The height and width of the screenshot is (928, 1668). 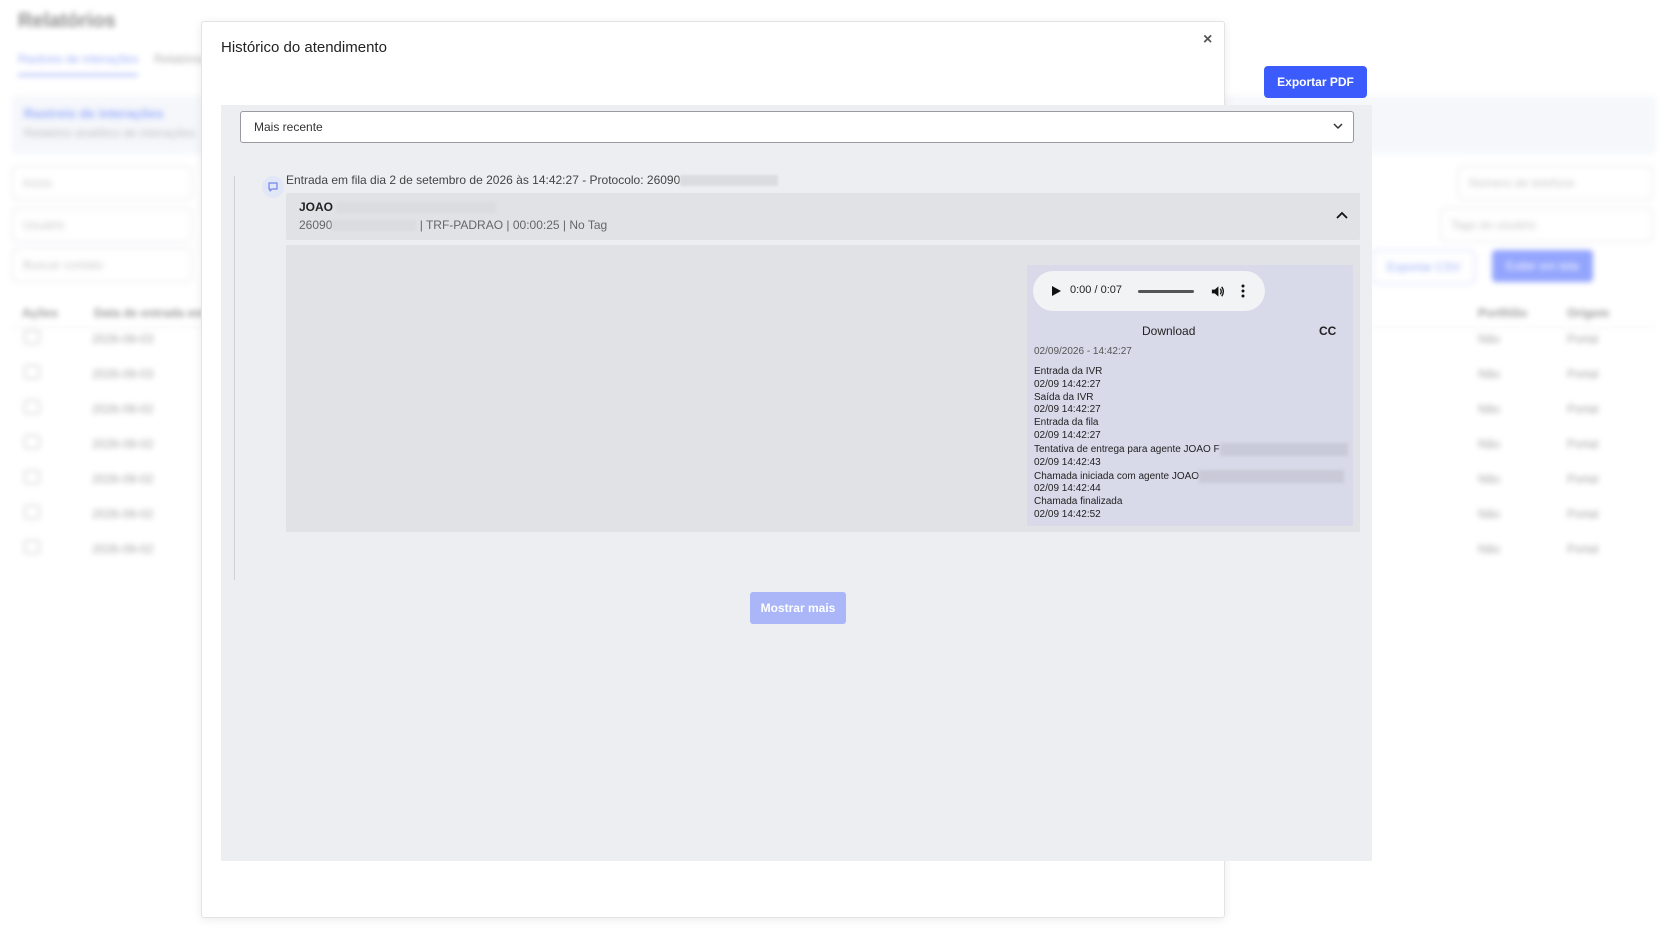 I want to click on log-entry-time: 02/09 14:42:44, so click(x=1067, y=489).